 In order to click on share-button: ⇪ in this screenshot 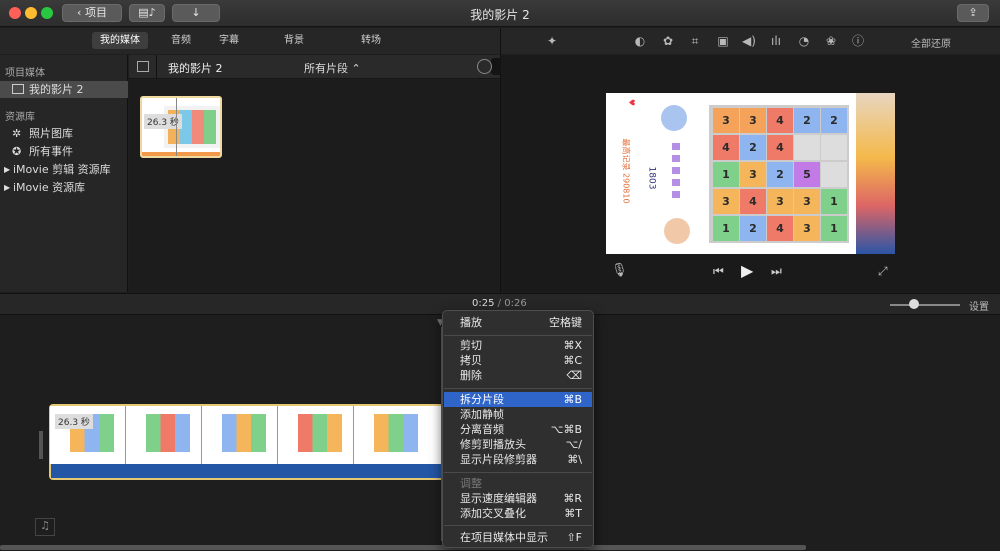, I will do `click(973, 13)`.